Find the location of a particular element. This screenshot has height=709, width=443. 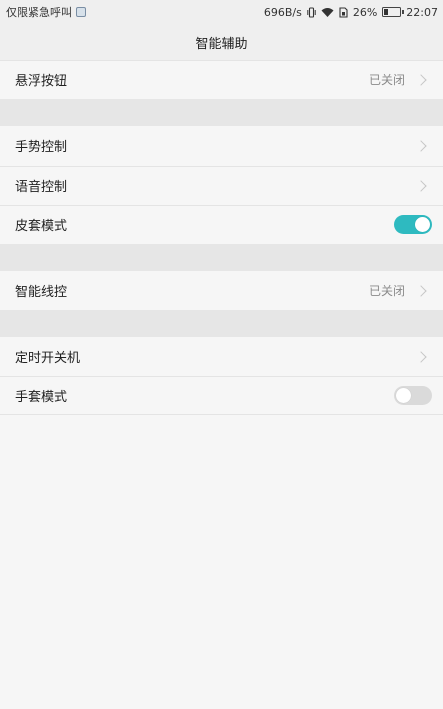

floating-button-status: 已关闭 is located at coordinates (386, 80).